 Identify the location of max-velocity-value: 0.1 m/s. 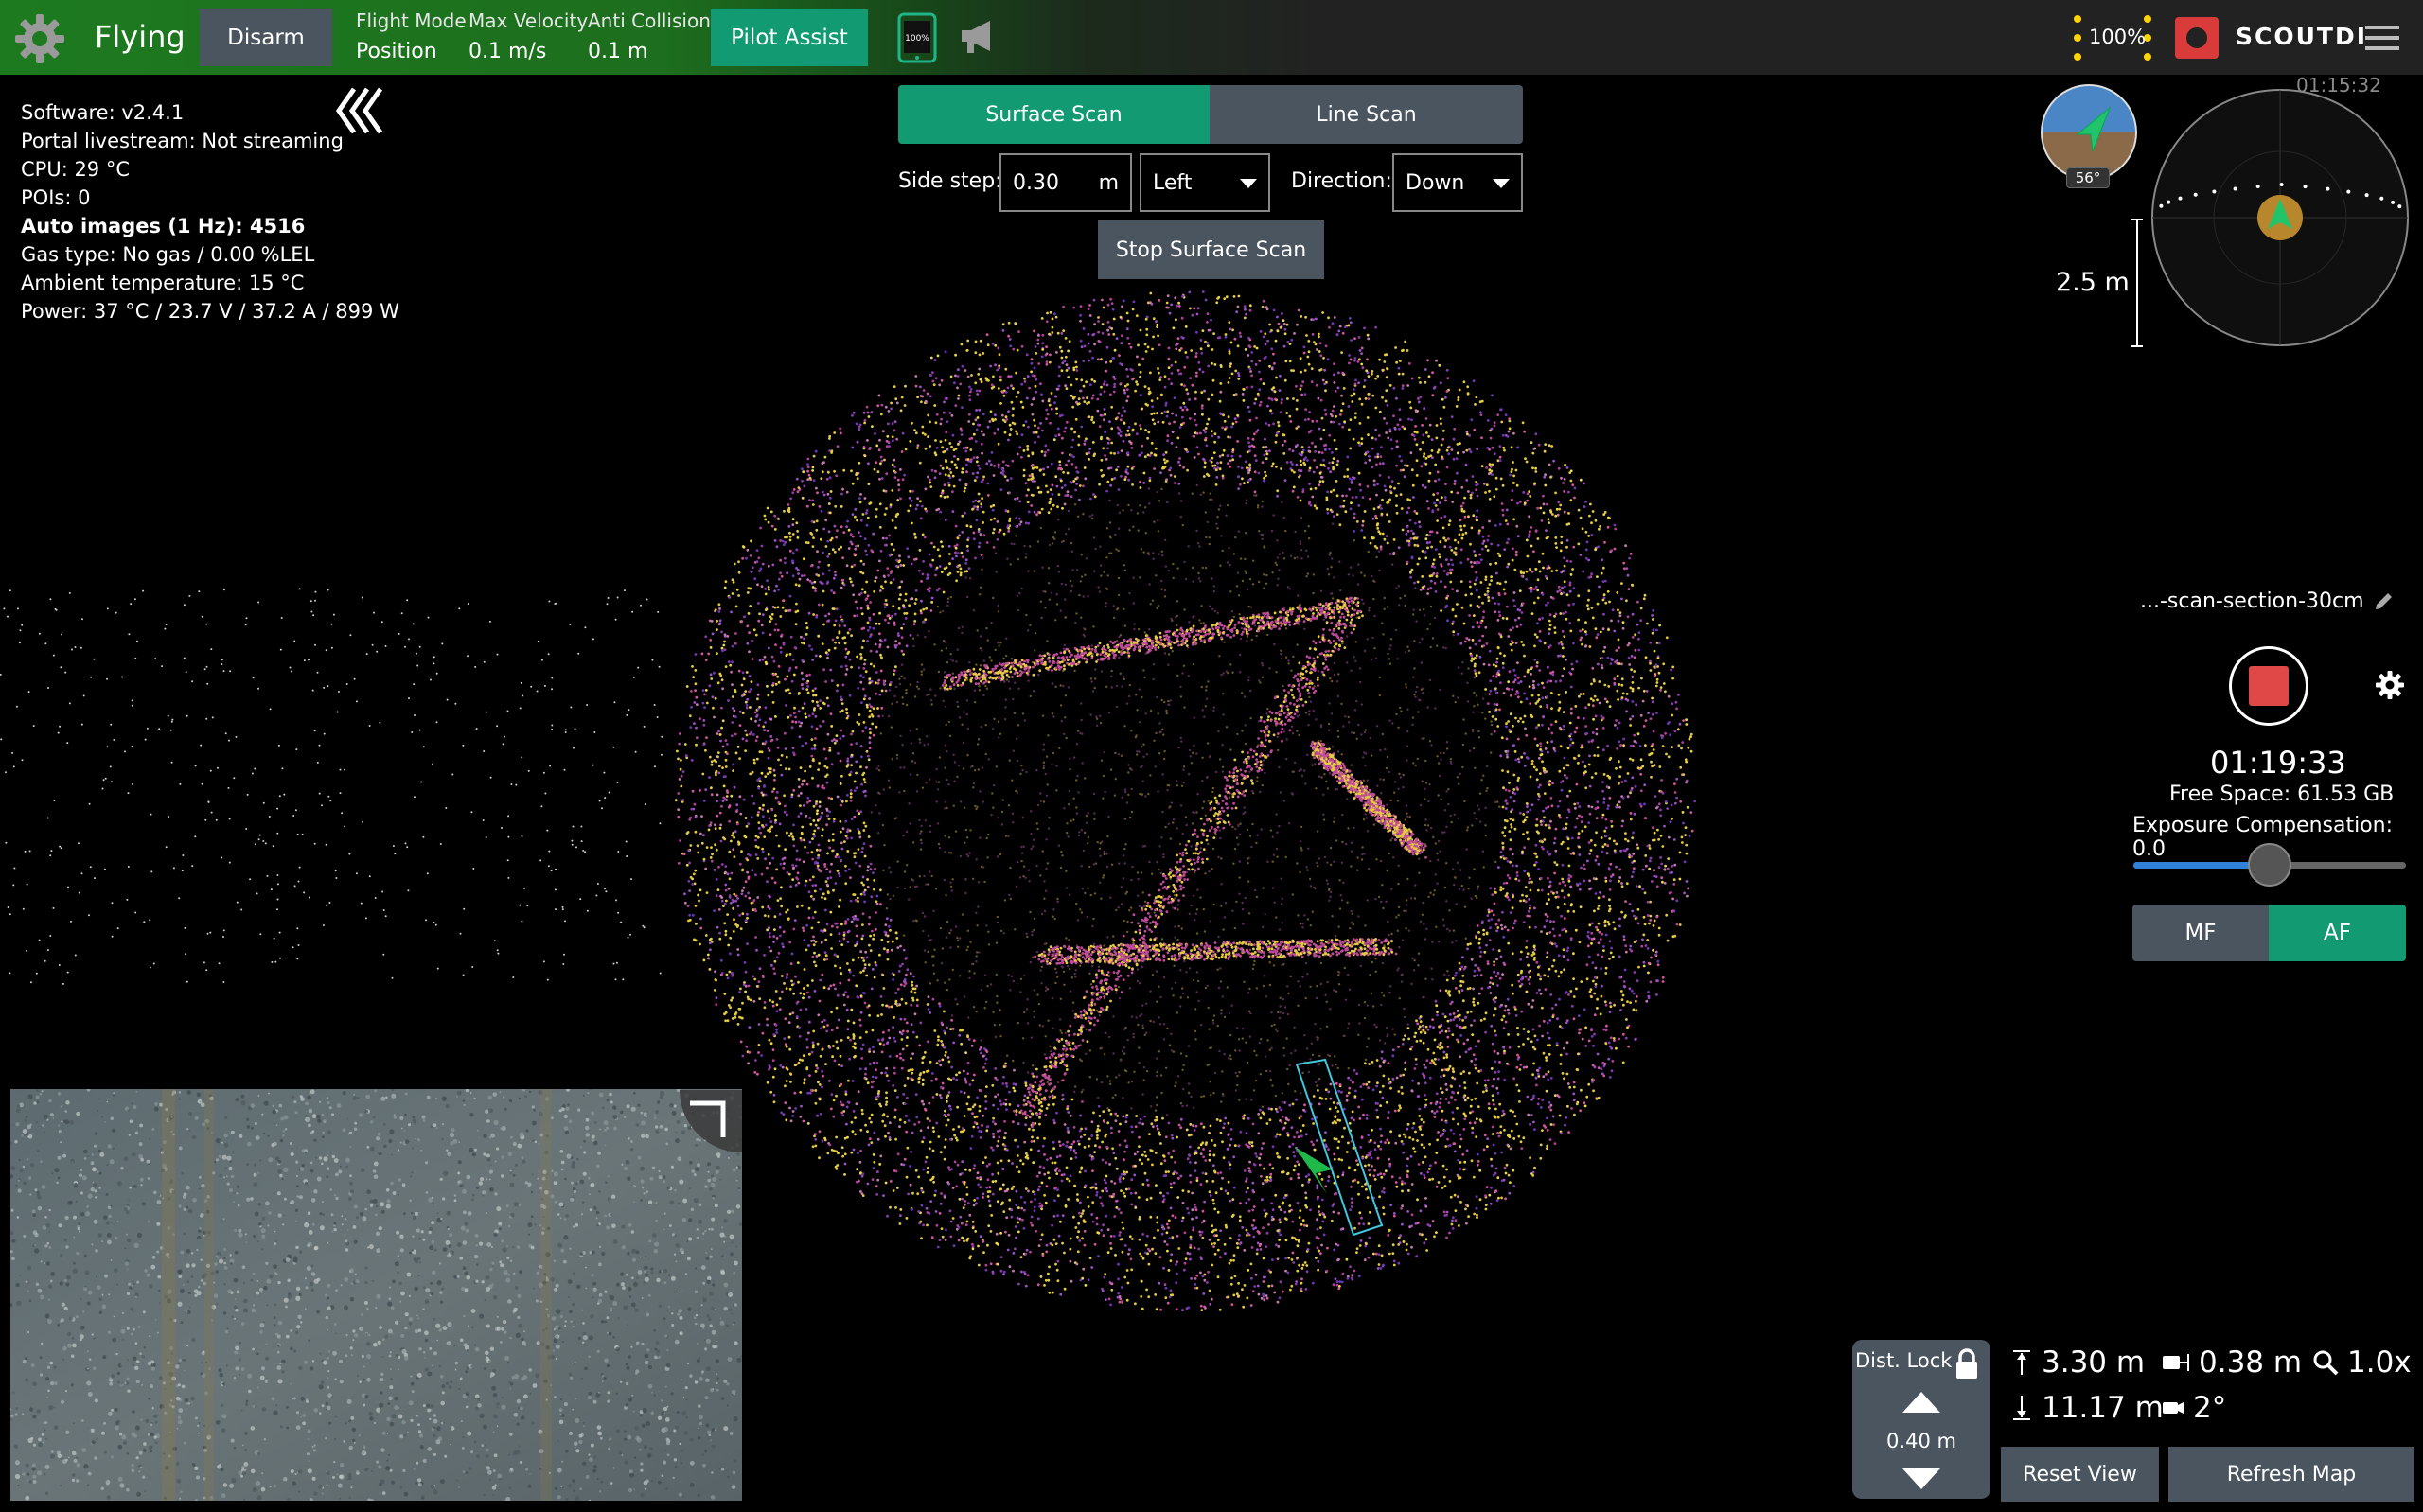
(508, 52).